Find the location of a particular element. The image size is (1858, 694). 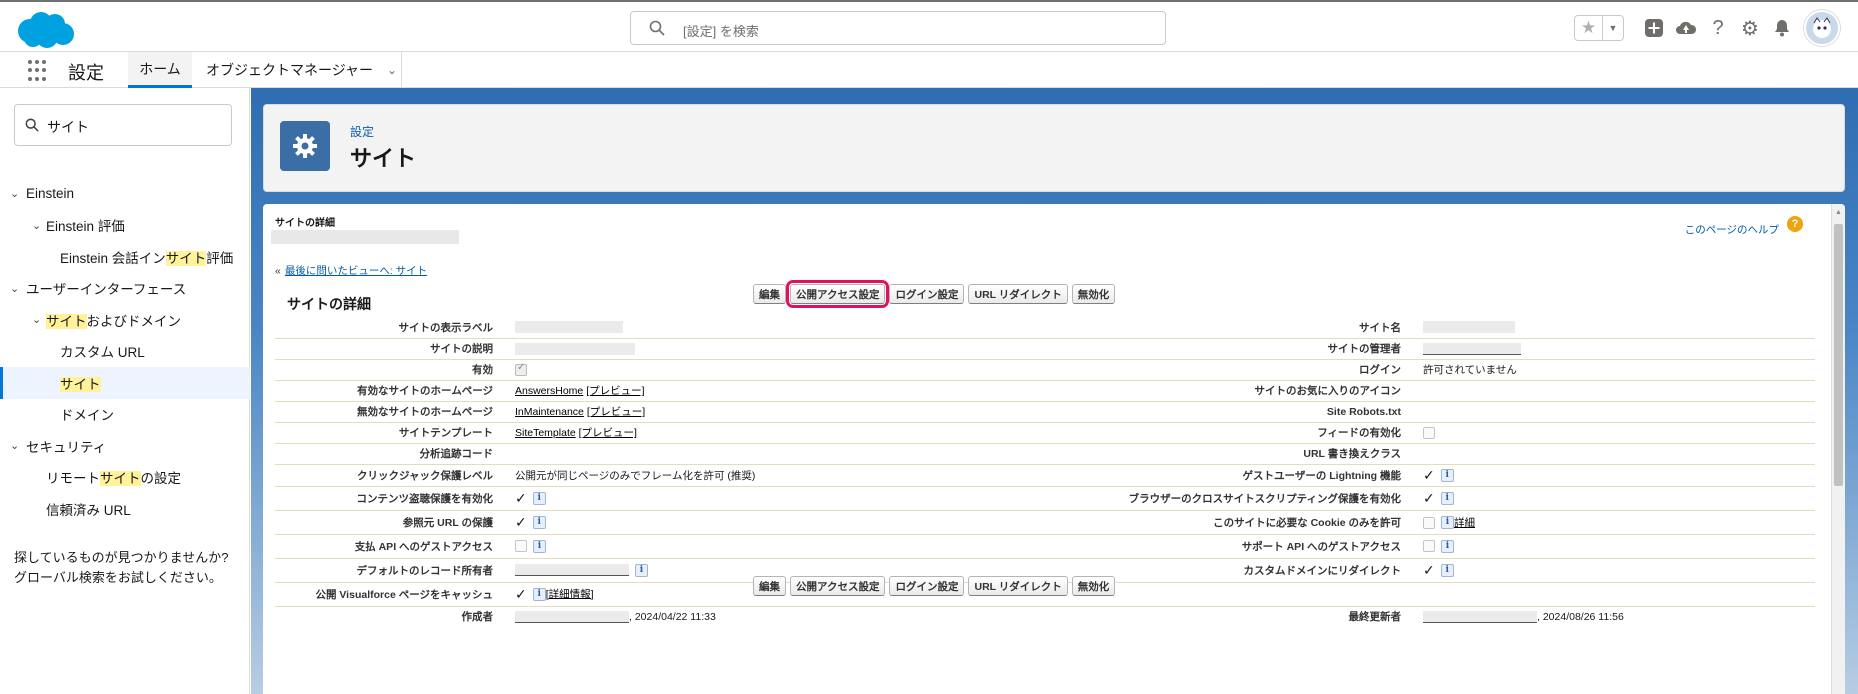

tree-item-trusted-urls: 信頼済み URL is located at coordinates (125, 509).